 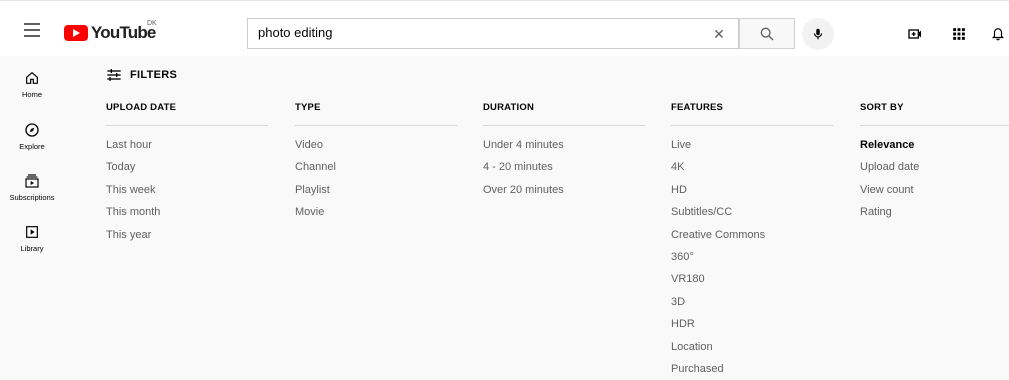 What do you see at coordinates (187, 145) in the screenshot?
I see `filter-option: Last hour` at bounding box center [187, 145].